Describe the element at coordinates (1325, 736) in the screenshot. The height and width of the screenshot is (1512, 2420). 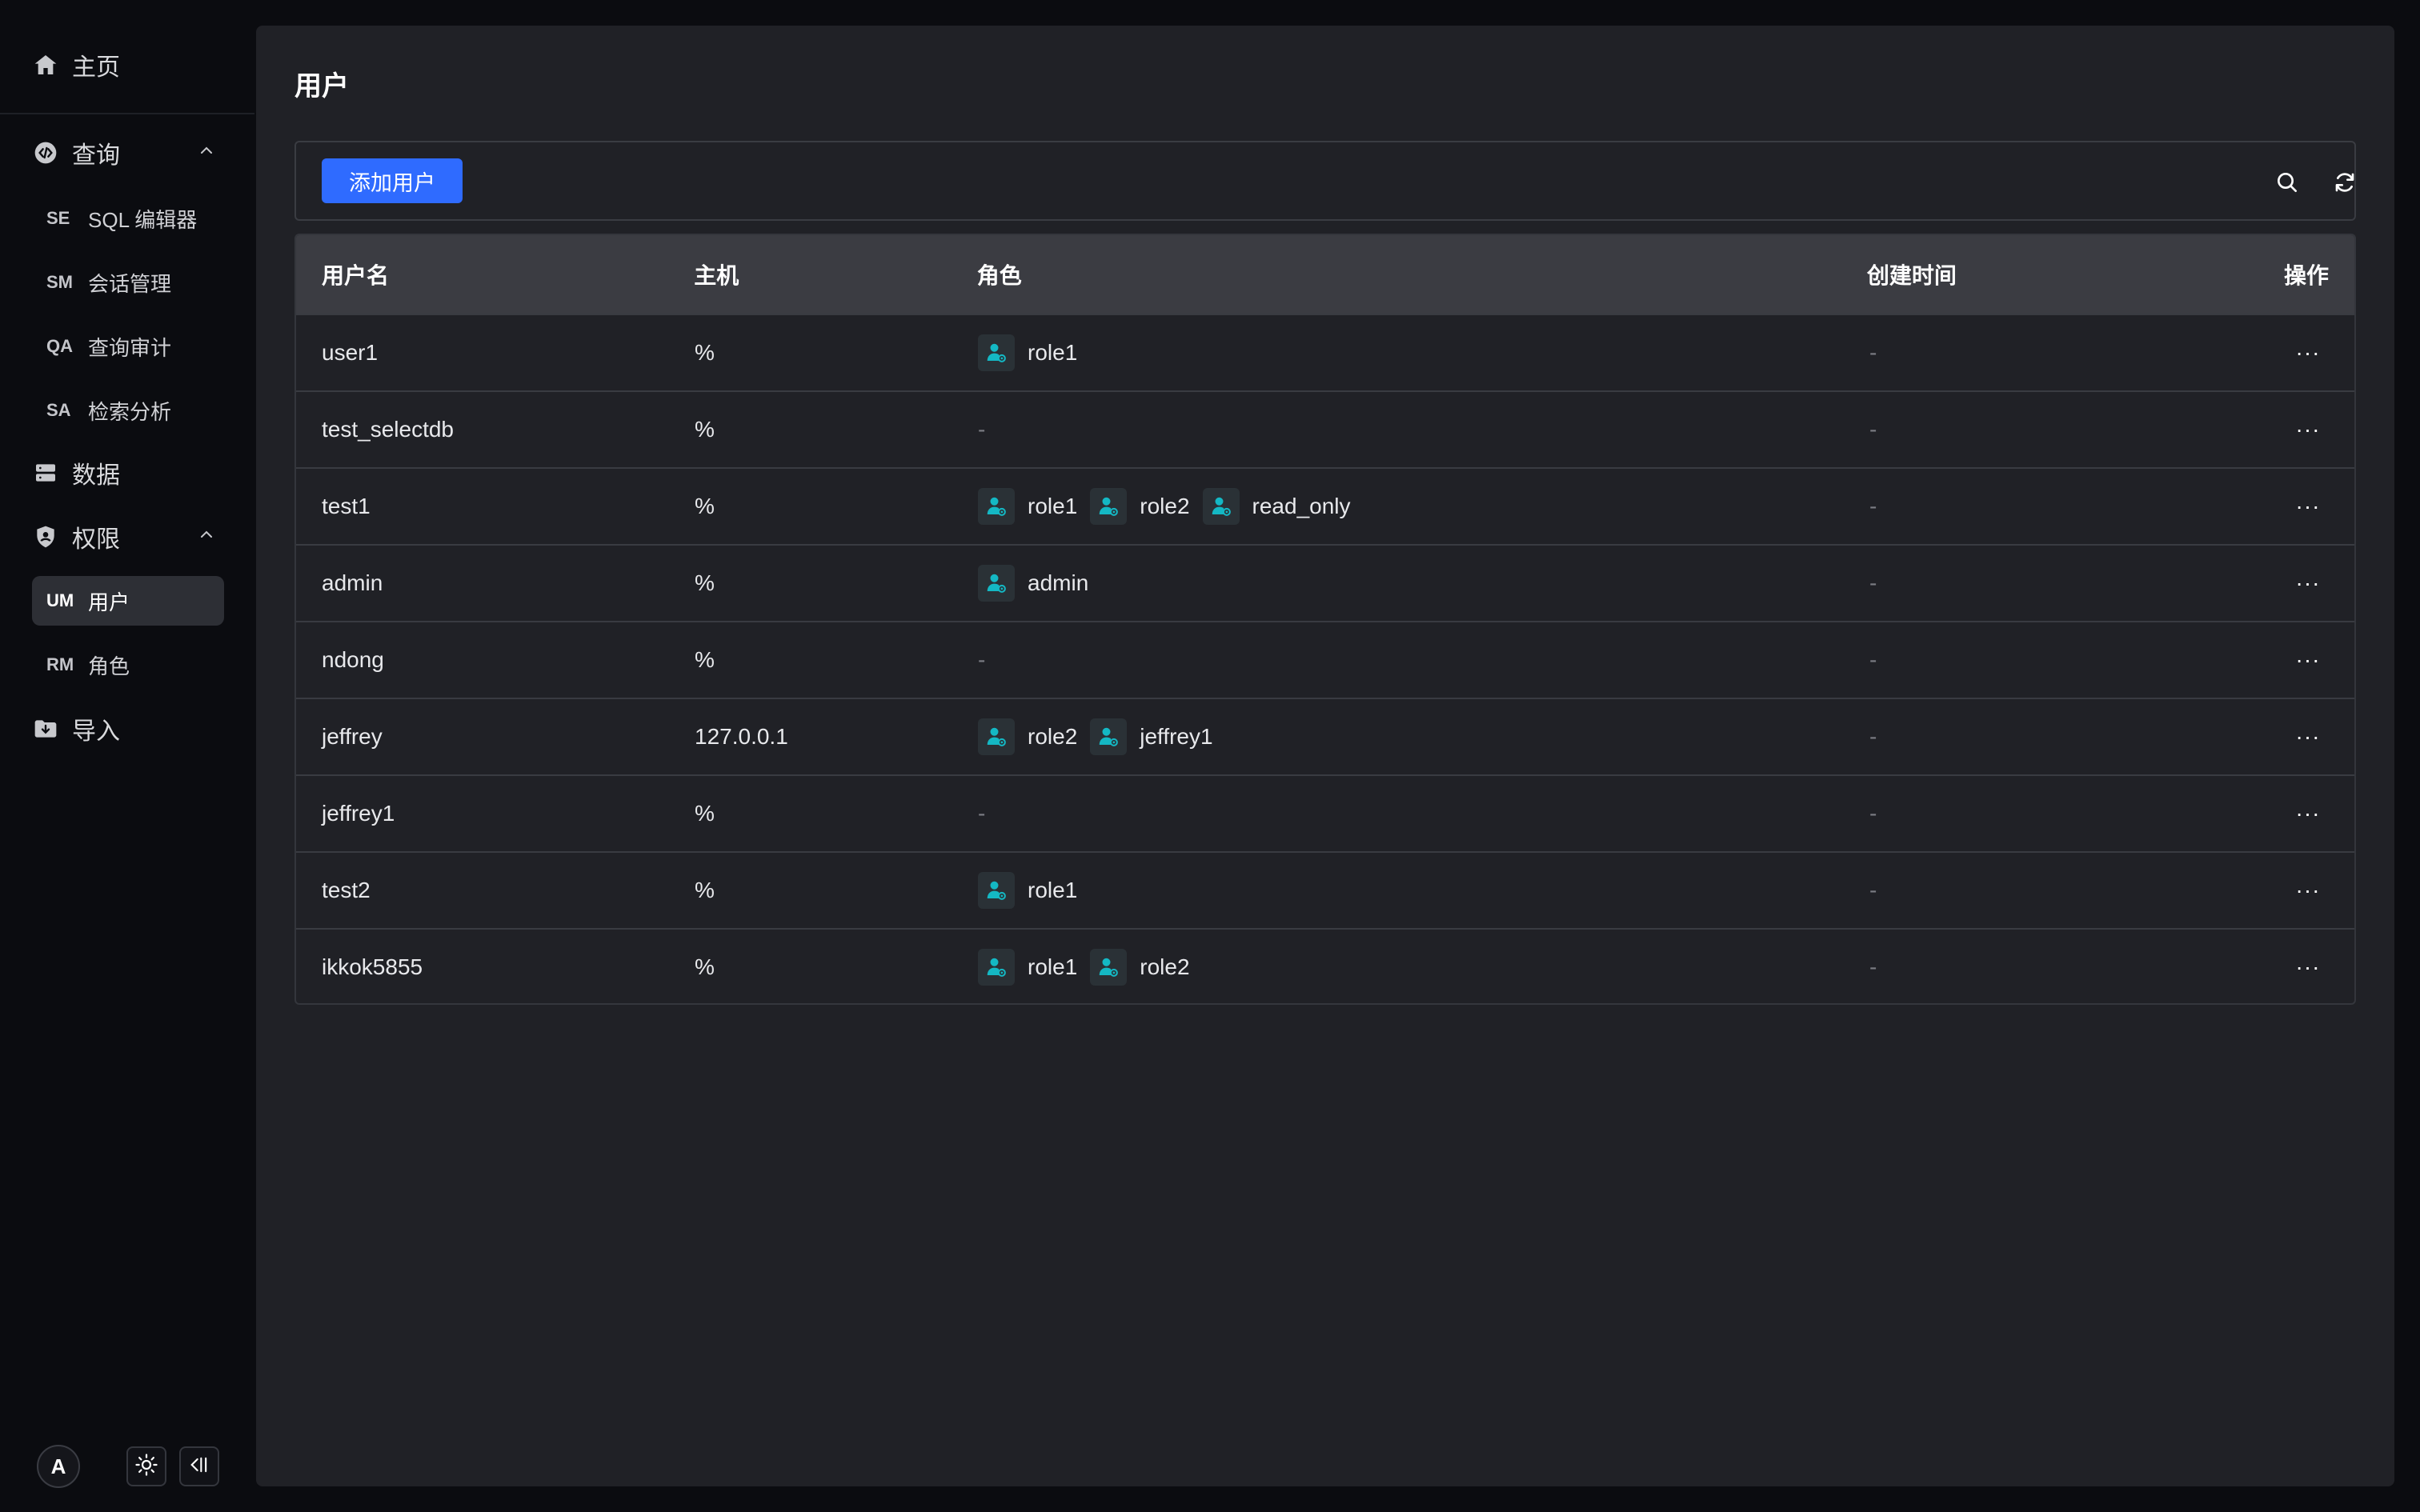
I see `table-row: jeffrey 127.0.0.1 role2 jeffrey1 - ···` at that location.